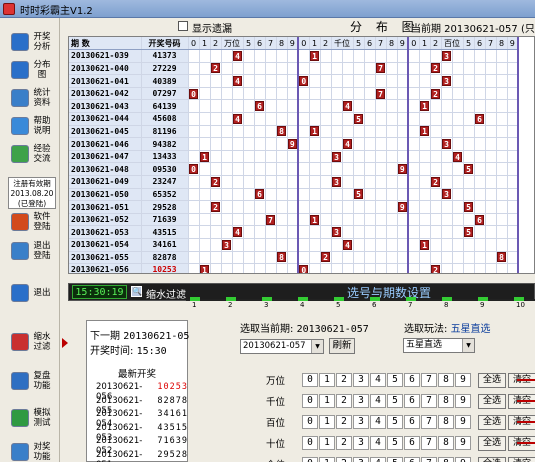 The width and height of the screenshot is (535, 462). Describe the element at coordinates (166, 293) in the screenshot. I see `zoom-filter-label: 缩水过滤` at that location.